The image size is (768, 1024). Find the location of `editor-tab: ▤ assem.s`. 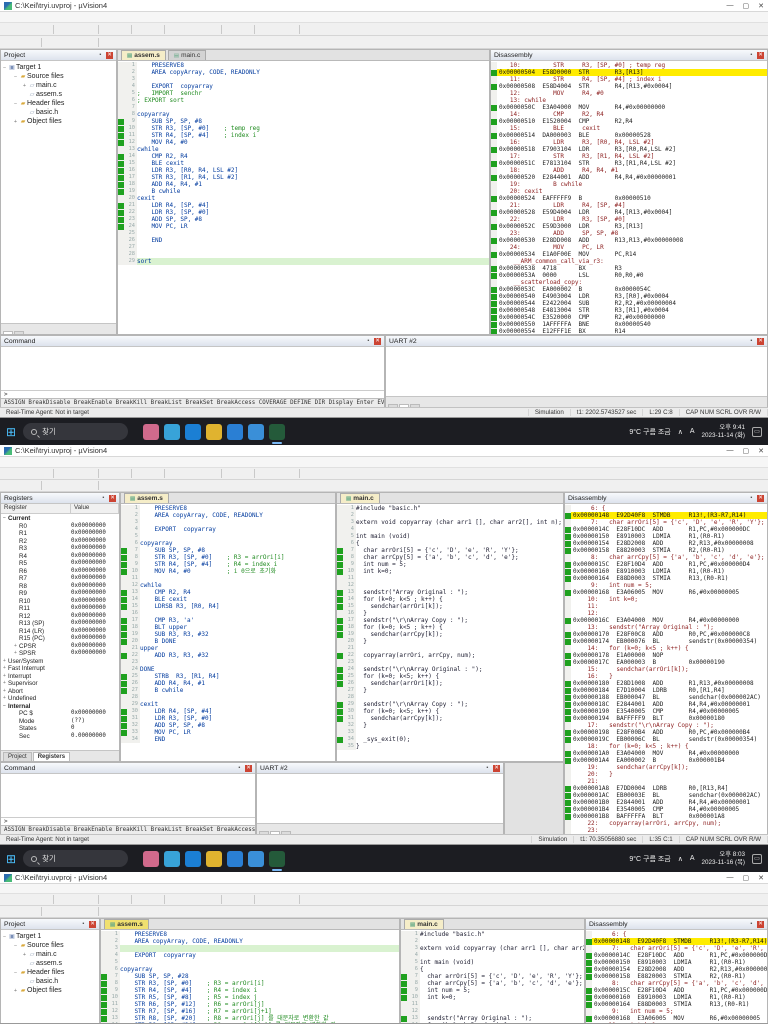

editor-tab: ▤ assem.s is located at coordinates (146, 498).